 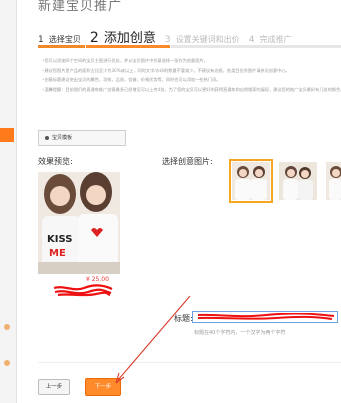 What do you see at coordinates (94, 38) in the screenshot?
I see `step-number: 2` at bounding box center [94, 38].